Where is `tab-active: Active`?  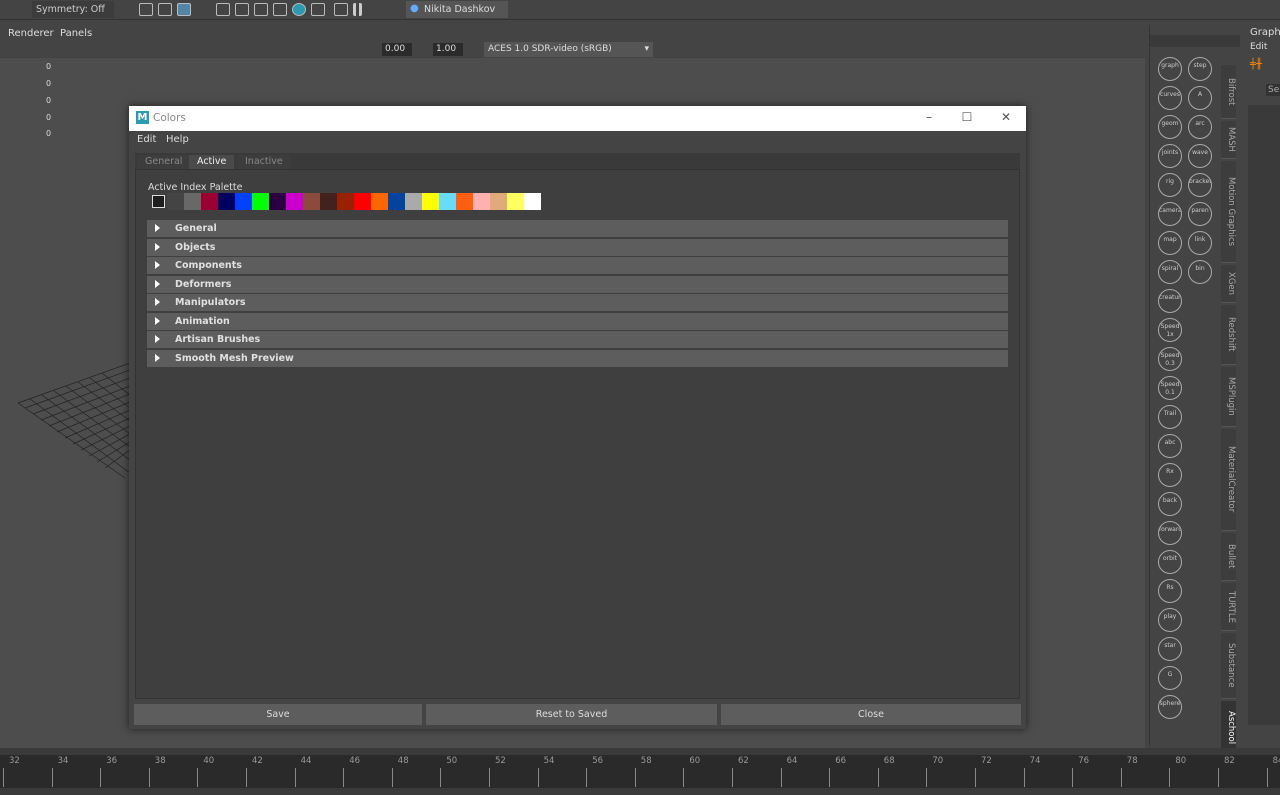
tab-active: Active is located at coordinates (212, 162).